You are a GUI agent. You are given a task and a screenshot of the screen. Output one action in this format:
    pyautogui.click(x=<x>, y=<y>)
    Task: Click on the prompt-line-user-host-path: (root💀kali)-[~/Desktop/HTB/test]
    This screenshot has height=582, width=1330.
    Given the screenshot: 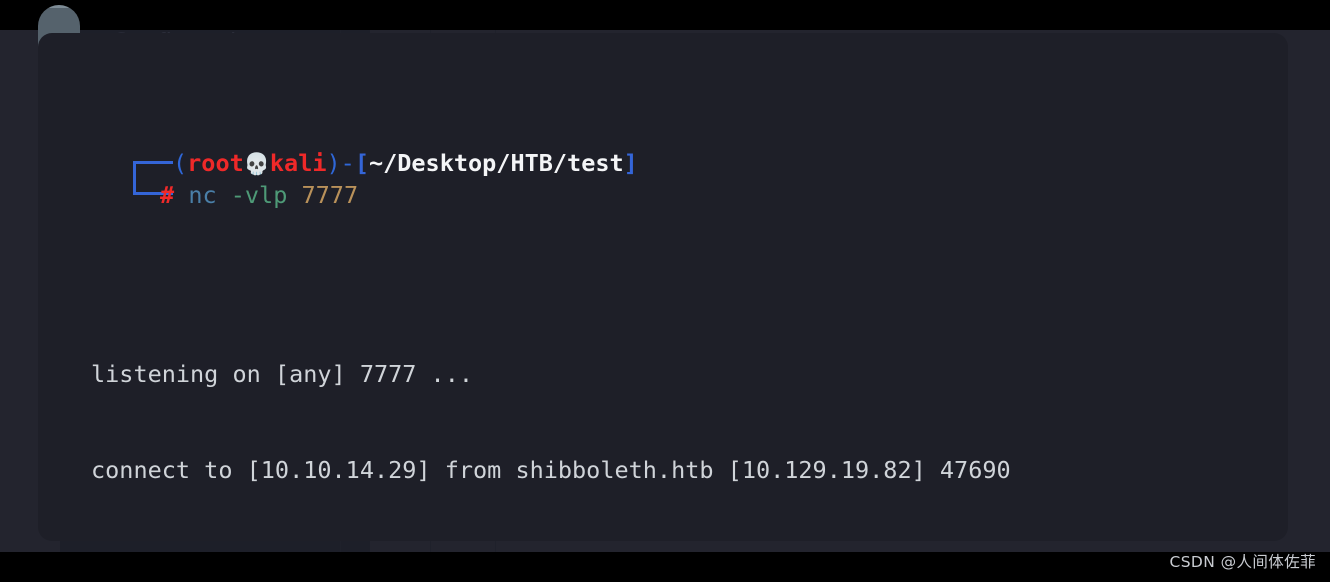 What is the action you would take?
    pyautogui.click(x=405, y=163)
    